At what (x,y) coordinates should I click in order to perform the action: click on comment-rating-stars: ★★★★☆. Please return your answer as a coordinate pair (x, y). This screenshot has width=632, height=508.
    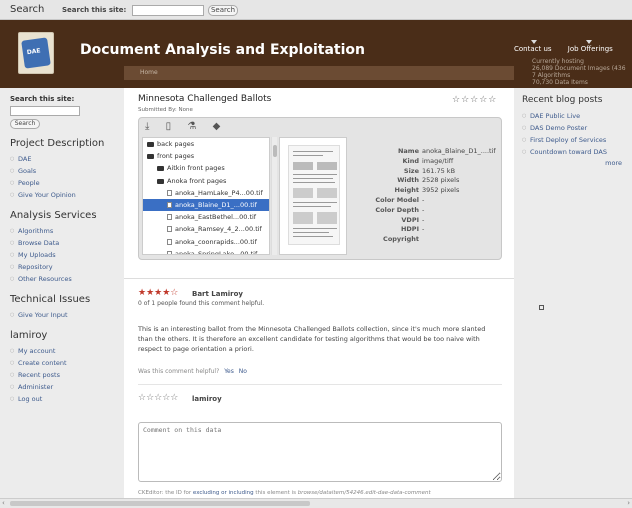
    Looking at the image, I should click on (158, 293).